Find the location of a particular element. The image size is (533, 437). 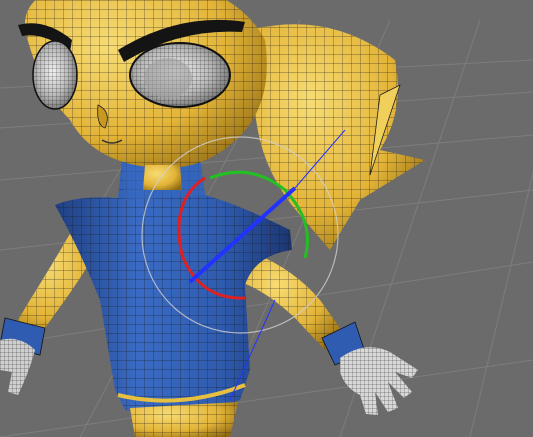

left-eye is located at coordinates (55, 75).